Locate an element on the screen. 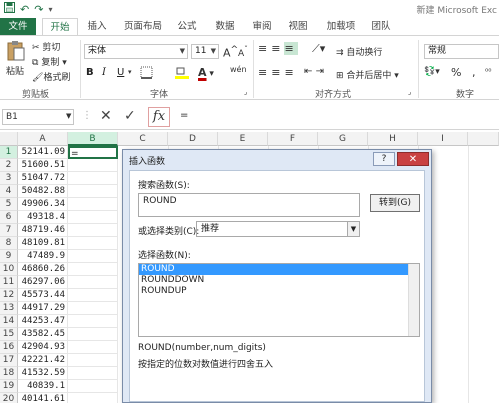 The image size is (499, 403). align-middle-icon: ≡ is located at coordinates (277, 48).